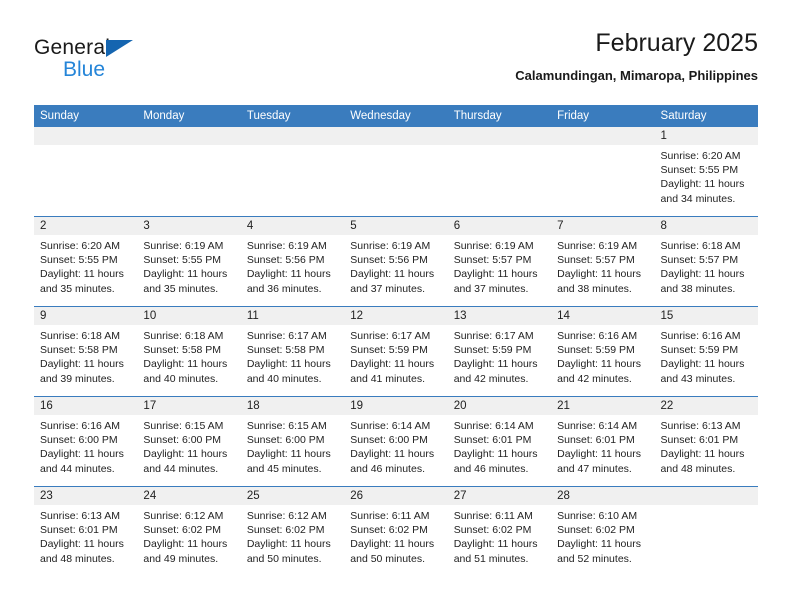 The height and width of the screenshot is (612, 792). What do you see at coordinates (392, 461) in the screenshot?
I see `daylight-text: Daylight: 11 hours and 46 minutes.` at bounding box center [392, 461].